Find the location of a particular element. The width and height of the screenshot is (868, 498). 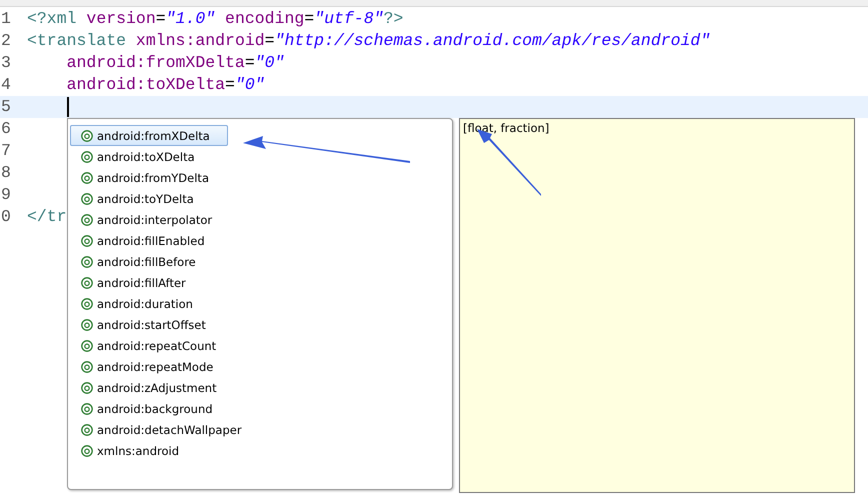

completion-item: android:fromYDelta is located at coordinates (149, 177).